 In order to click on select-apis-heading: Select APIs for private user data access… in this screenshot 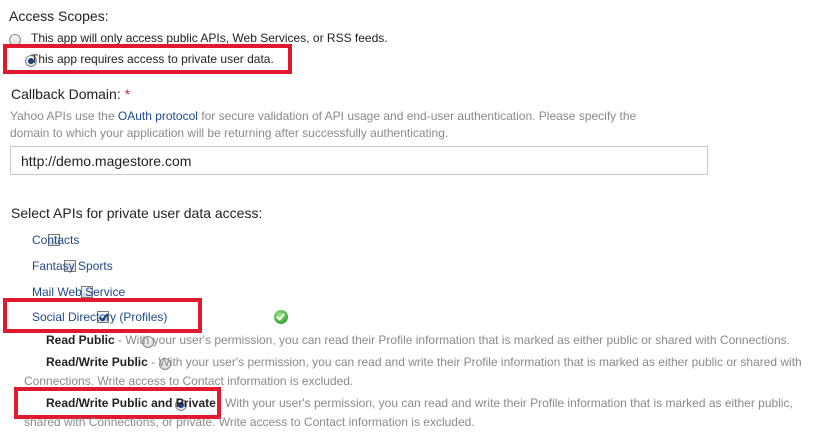, I will do `click(137, 213)`.